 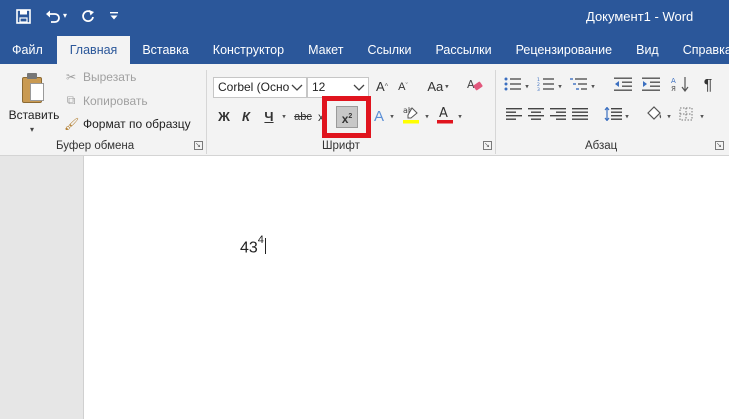 I want to click on strikethrough-button: abc, so click(x=303, y=117).